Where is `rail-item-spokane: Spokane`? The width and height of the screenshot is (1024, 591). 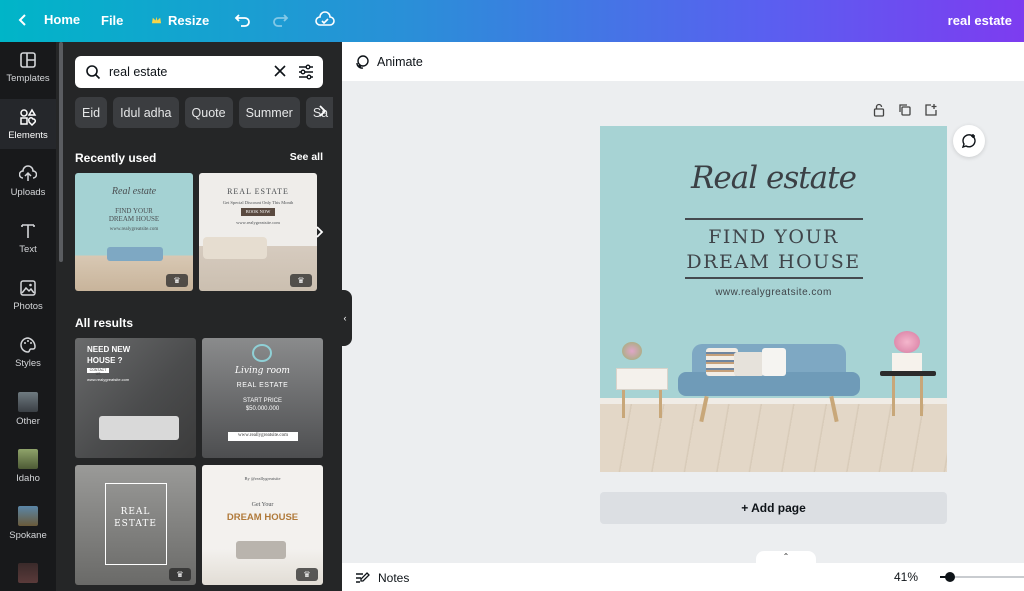 rail-item-spokane: Spokane is located at coordinates (28, 523).